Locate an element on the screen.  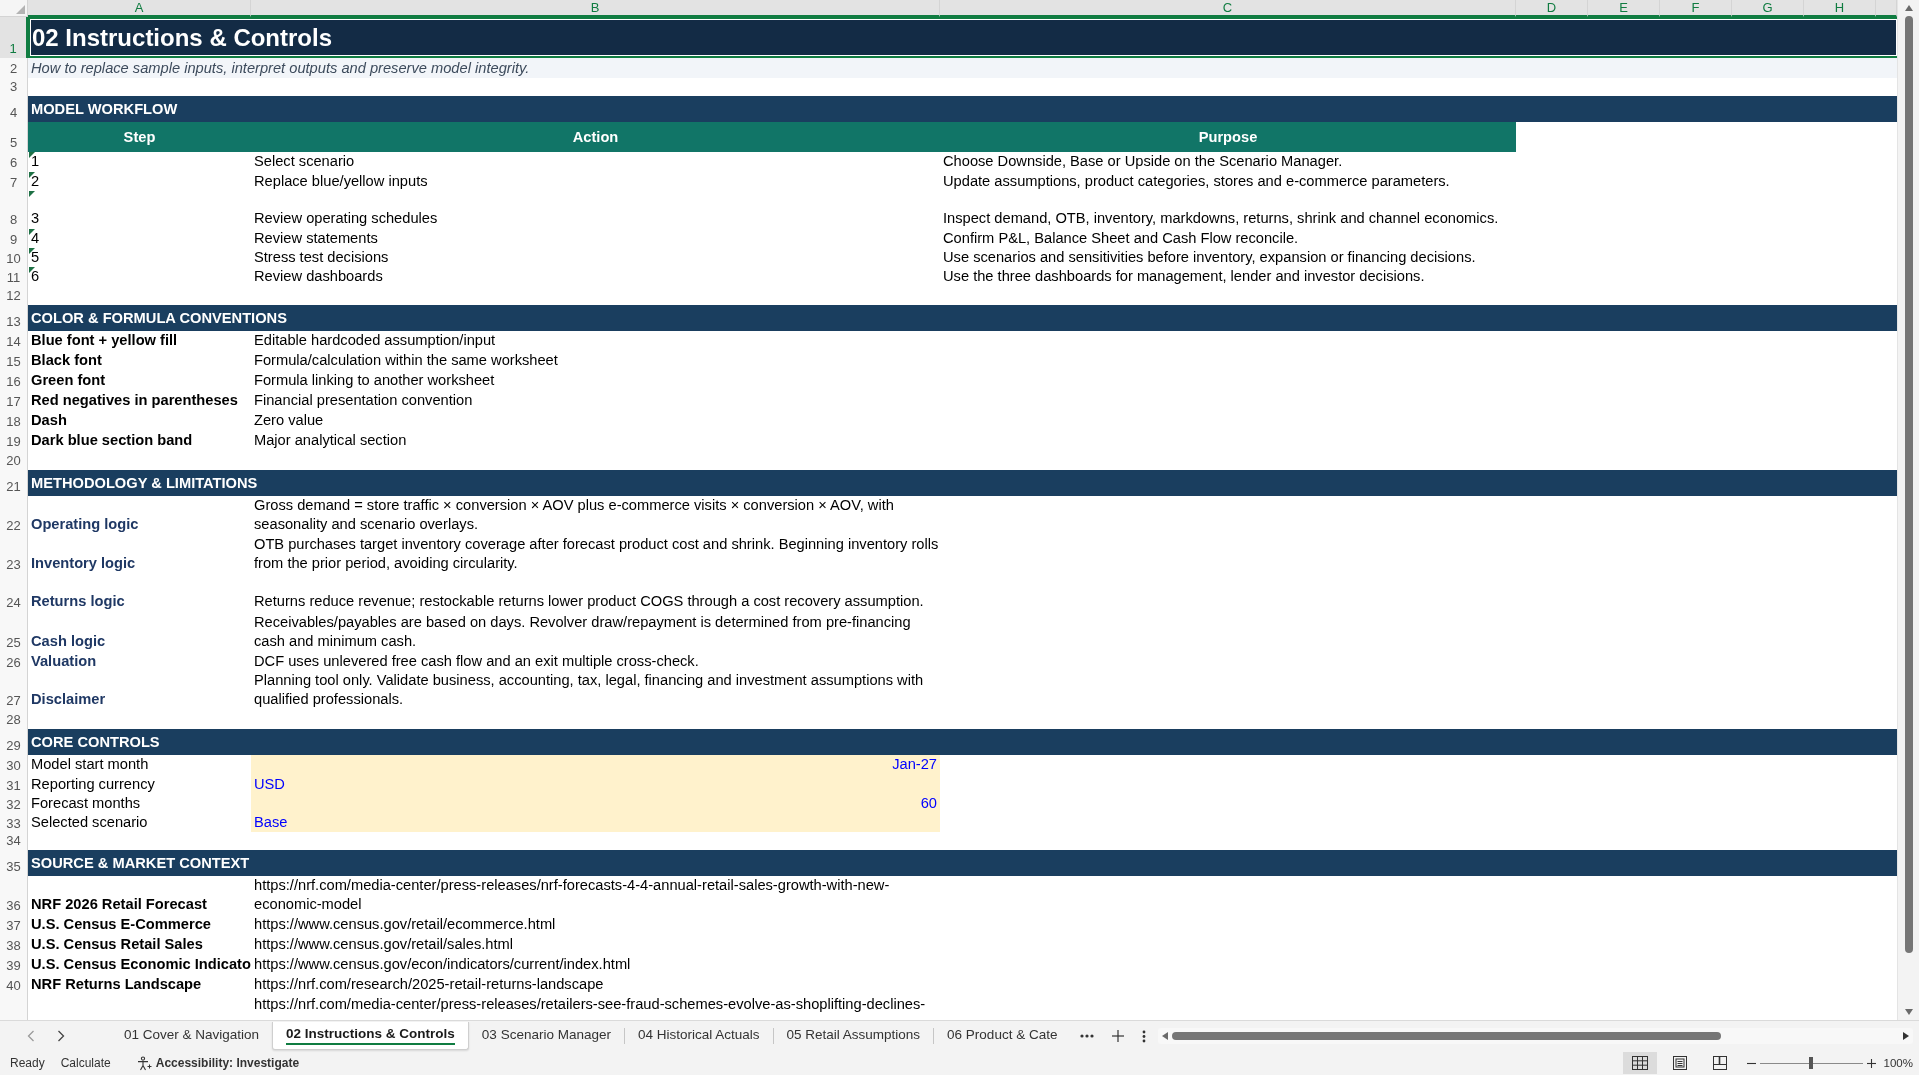
row-header: 14 is located at coordinates (14, 341).